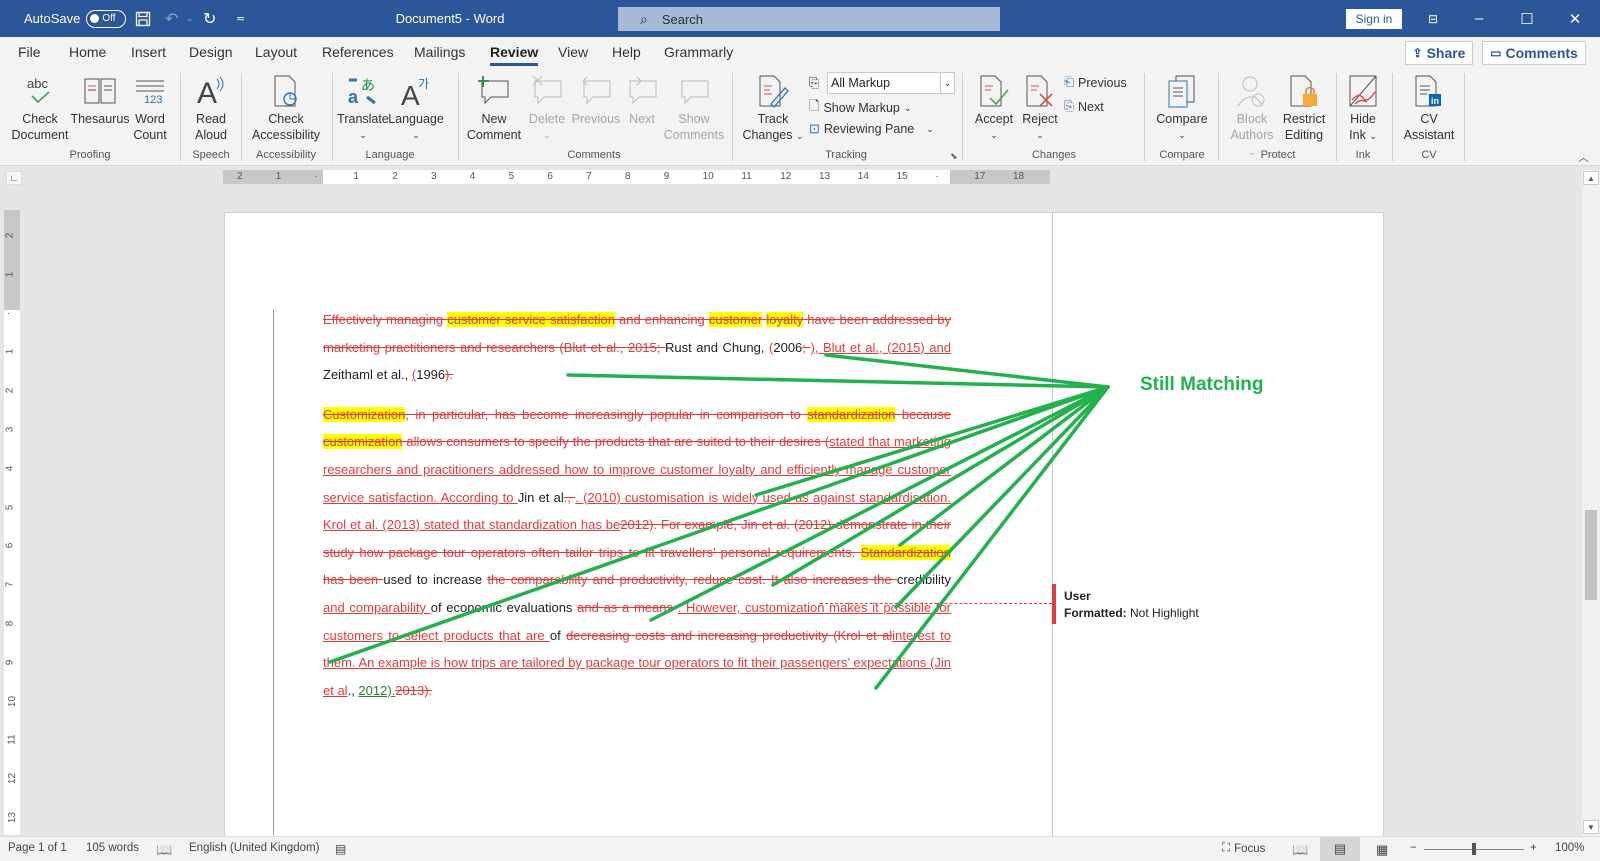 This screenshot has height=861, width=1600. What do you see at coordinates (364, 414) in the screenshot?
I see `deleted-text: Customization` at bounding box center [364, 414].